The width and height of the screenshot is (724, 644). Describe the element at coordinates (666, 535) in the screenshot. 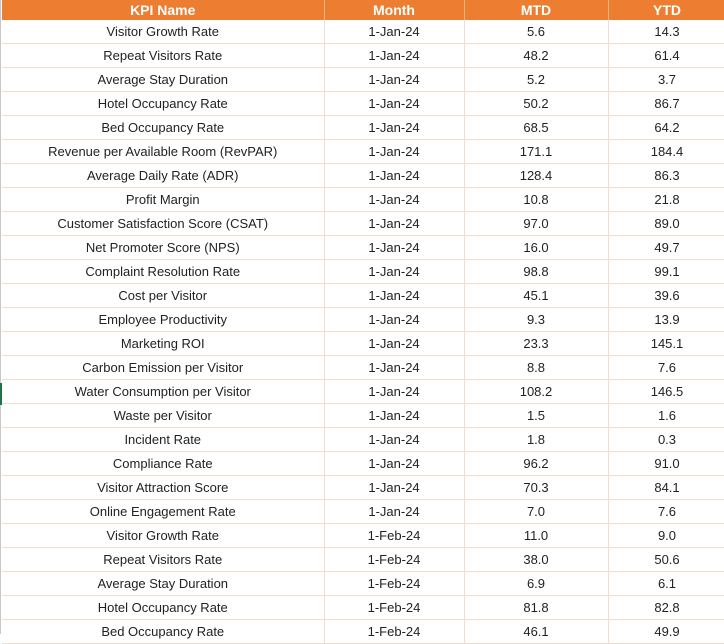

I see `cell-ytd: 9.0` at that location.